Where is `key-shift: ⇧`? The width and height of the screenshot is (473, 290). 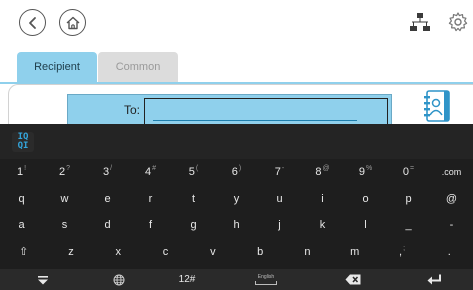 key-shift: ⇧ is located at coordinates (23, 251).